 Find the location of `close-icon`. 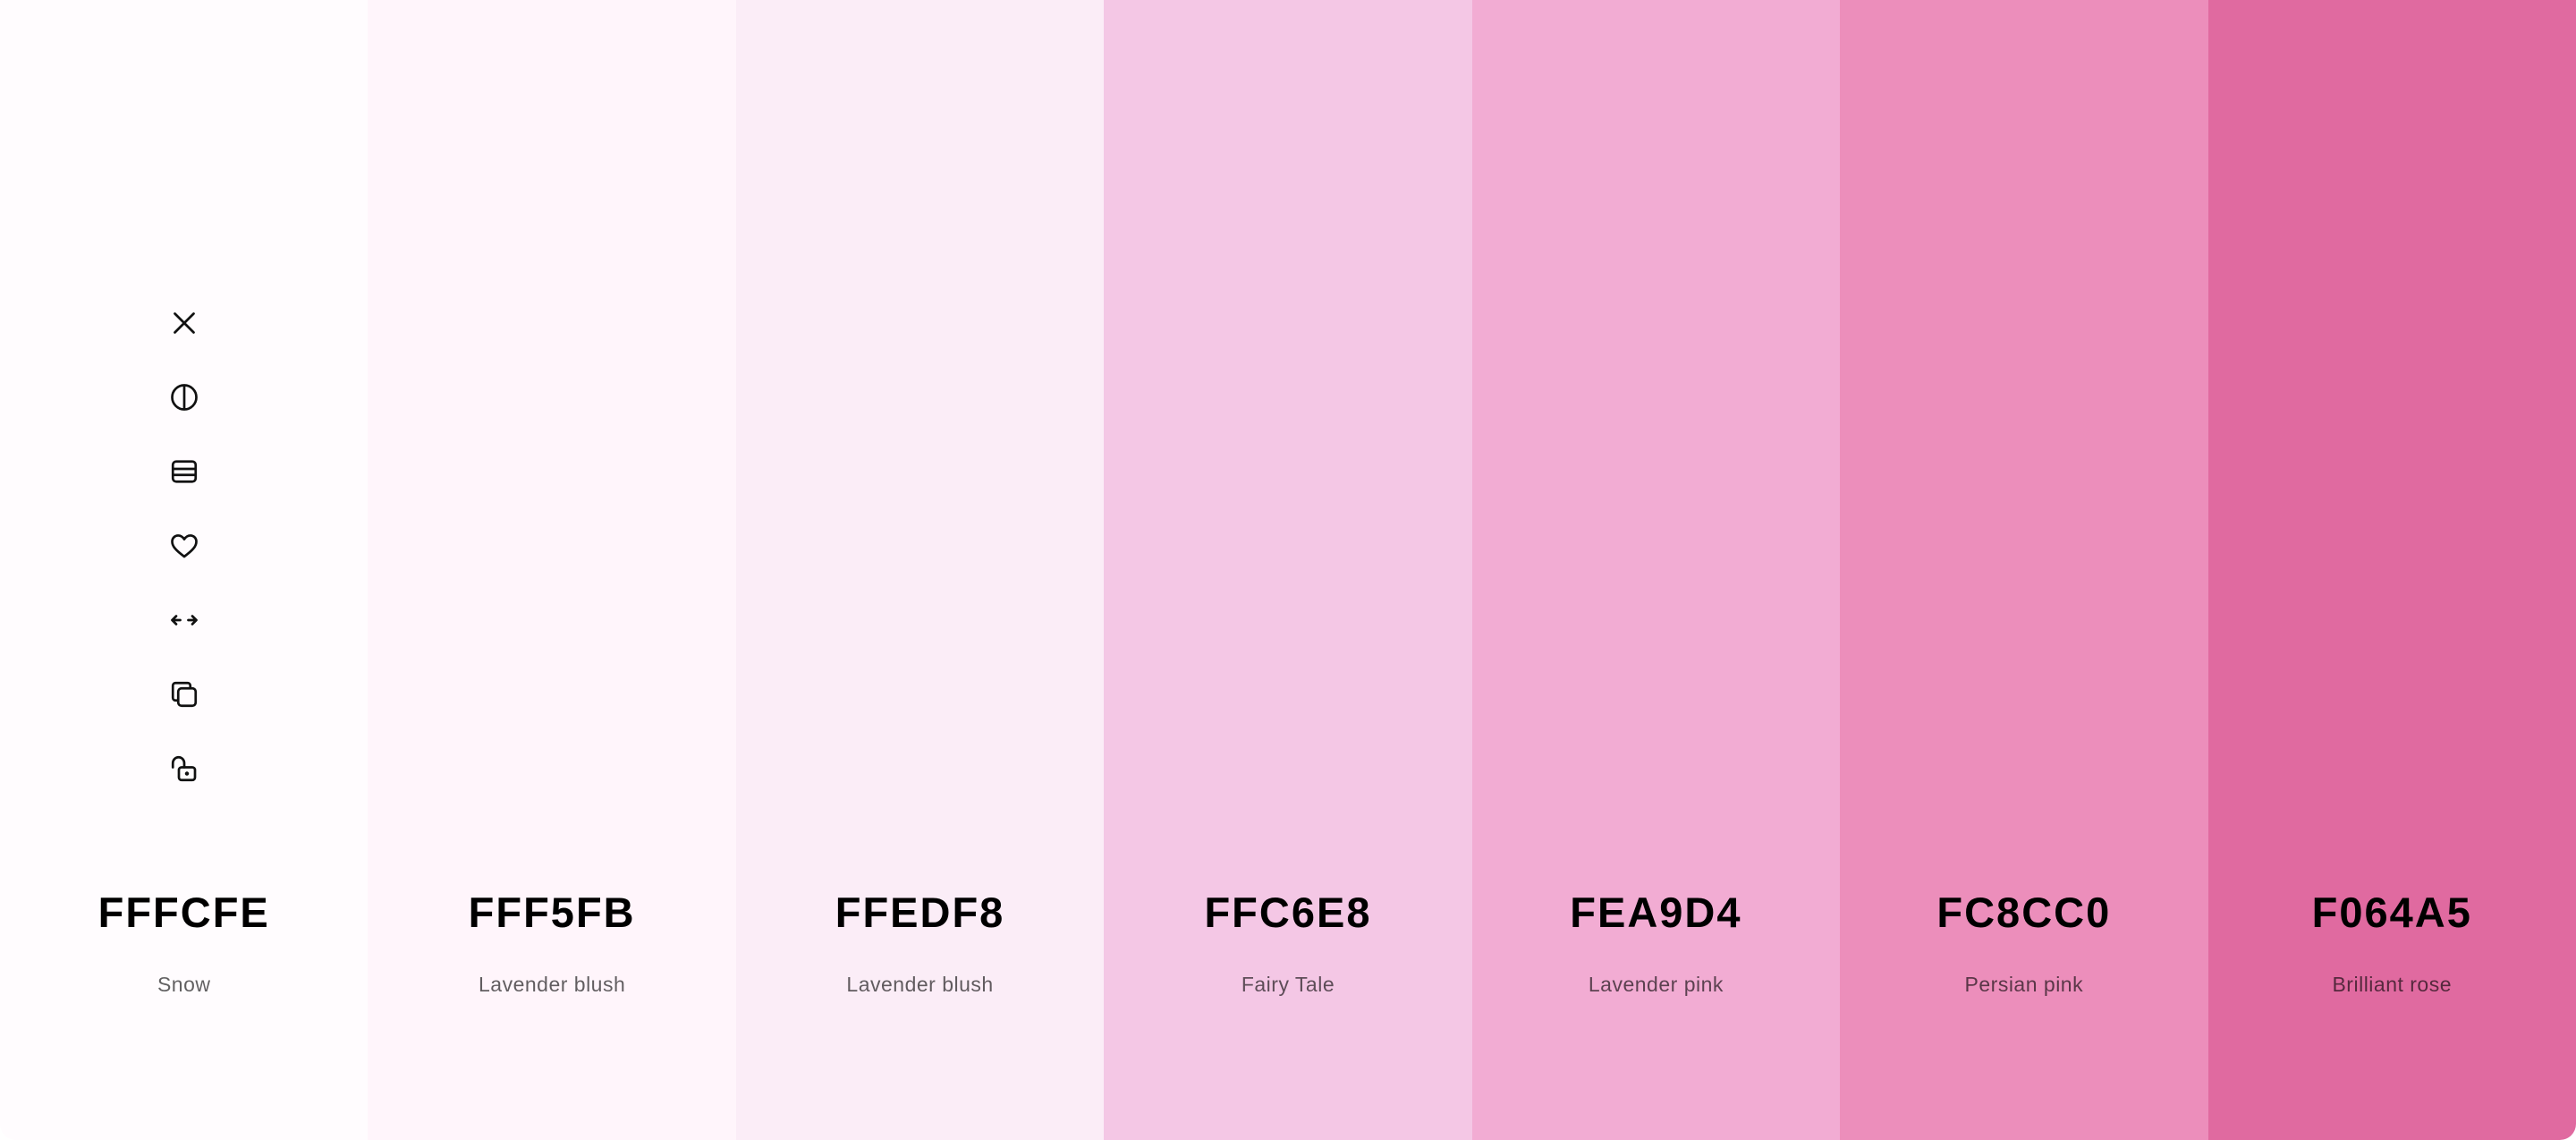

close-icon is located at coordinates (184, 323).